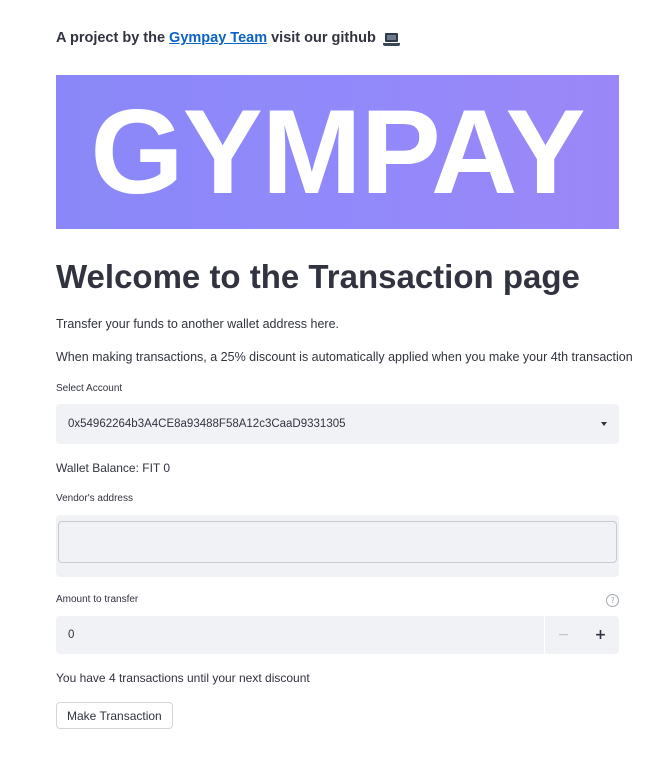  I want to click on credit-suffix: visit our github, so click(323, 38).